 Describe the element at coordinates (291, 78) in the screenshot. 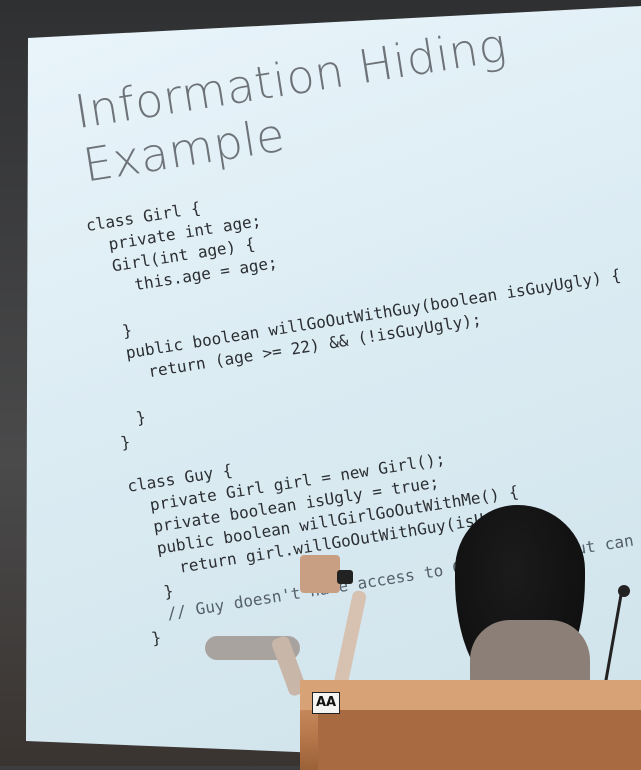

I see `title-line-1: Information Hiding` at that location.